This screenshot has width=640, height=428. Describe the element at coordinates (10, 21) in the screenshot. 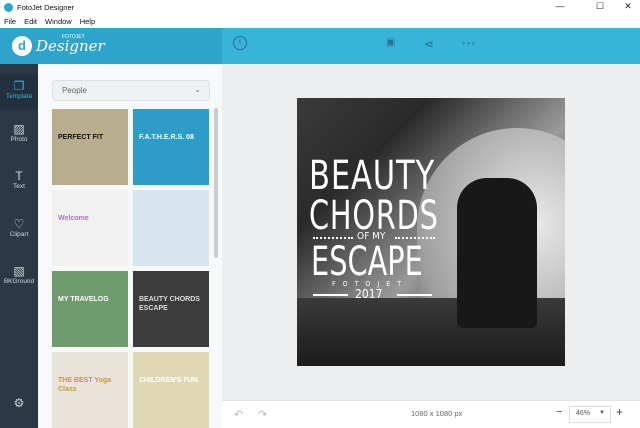

I see `menu-file: File` at that location.